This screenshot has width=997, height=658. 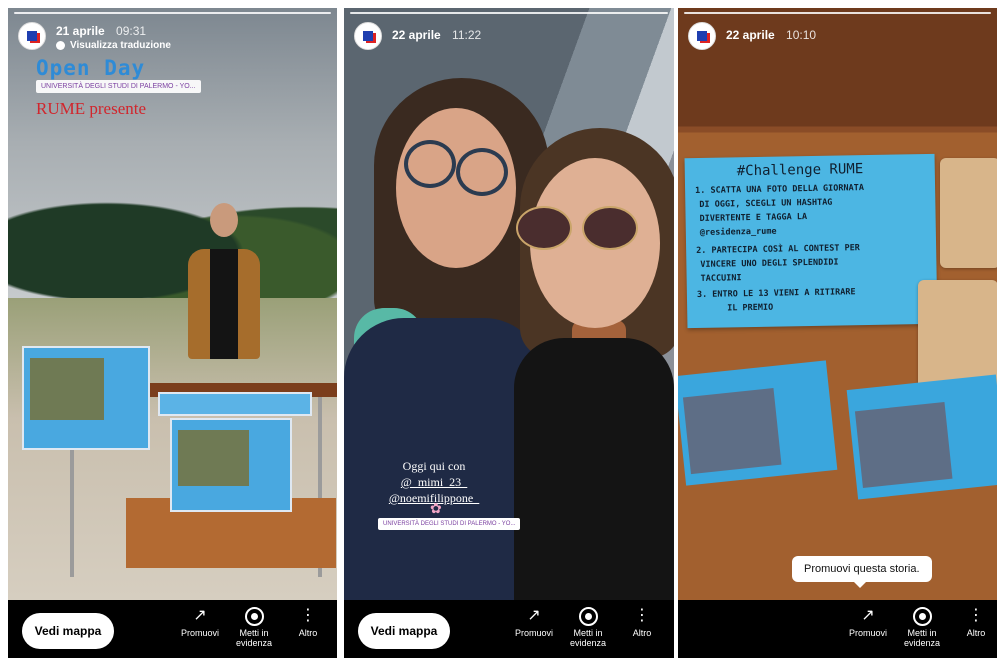 I want to click on flyers, so click(x=235, y=404).